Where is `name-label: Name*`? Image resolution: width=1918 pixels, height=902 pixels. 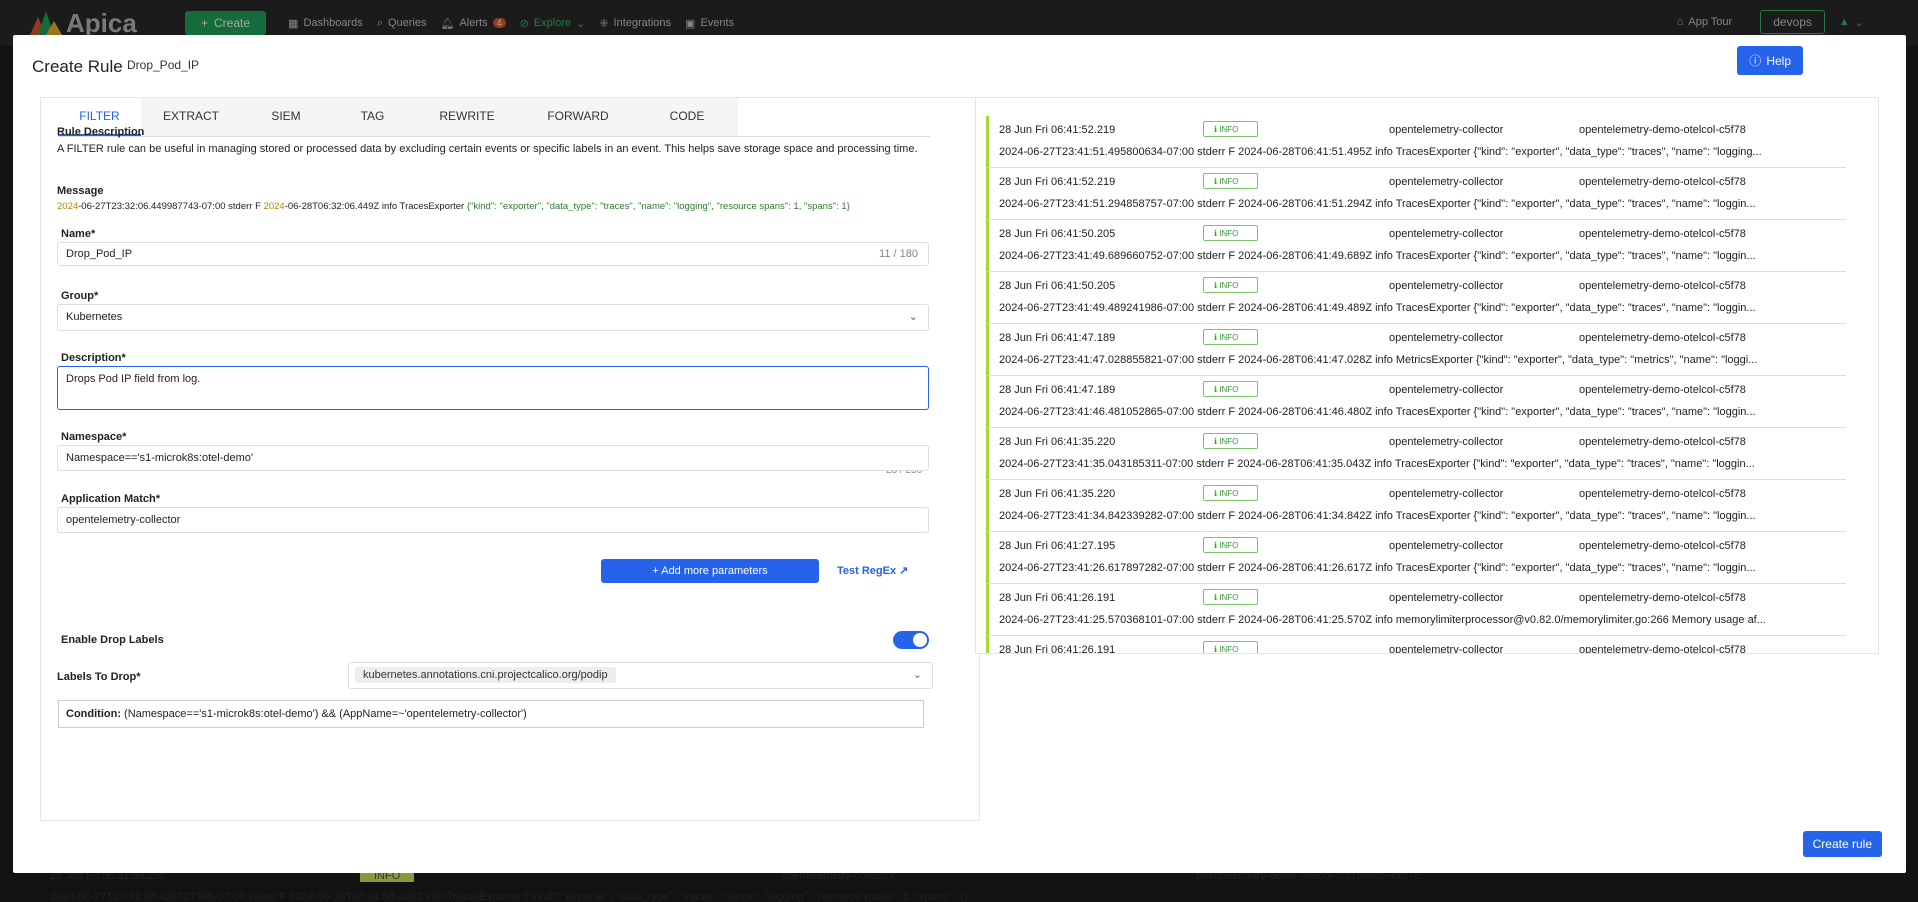 name-label: Name* is located at coordinates (78, 234).